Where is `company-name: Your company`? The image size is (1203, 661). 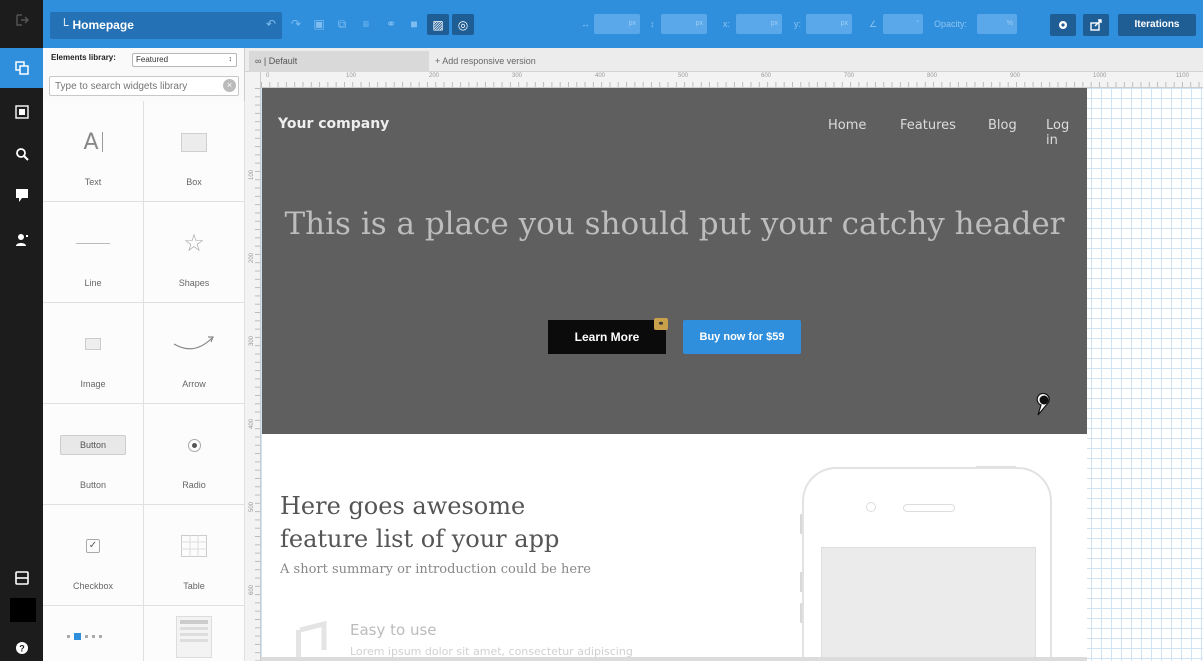
company-name: Your company is located at coordinates (333, 124).